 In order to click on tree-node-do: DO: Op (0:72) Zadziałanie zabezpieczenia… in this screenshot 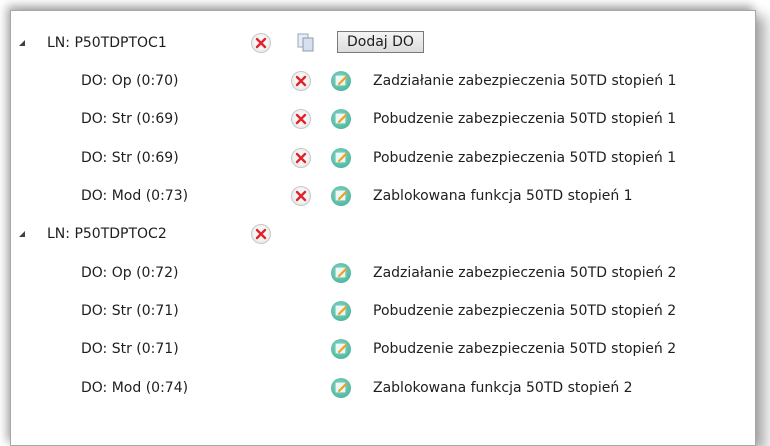, I will do `click(383, 274)`.